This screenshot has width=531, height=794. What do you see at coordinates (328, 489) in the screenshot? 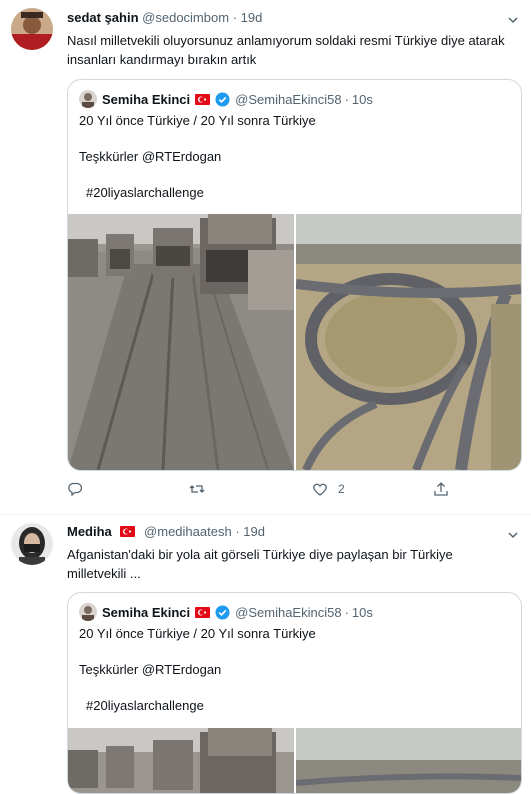
I see `like-button: 2` at bounding box center [328, 489].